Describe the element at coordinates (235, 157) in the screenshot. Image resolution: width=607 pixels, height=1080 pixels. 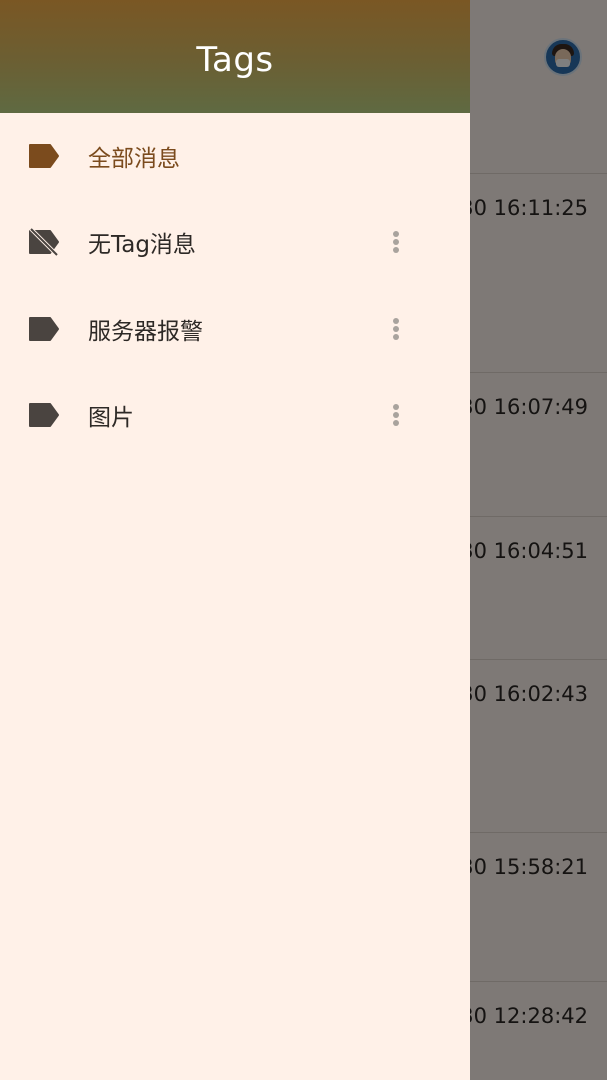
I see `tag-item-all-messages: 全部消息` at that location.